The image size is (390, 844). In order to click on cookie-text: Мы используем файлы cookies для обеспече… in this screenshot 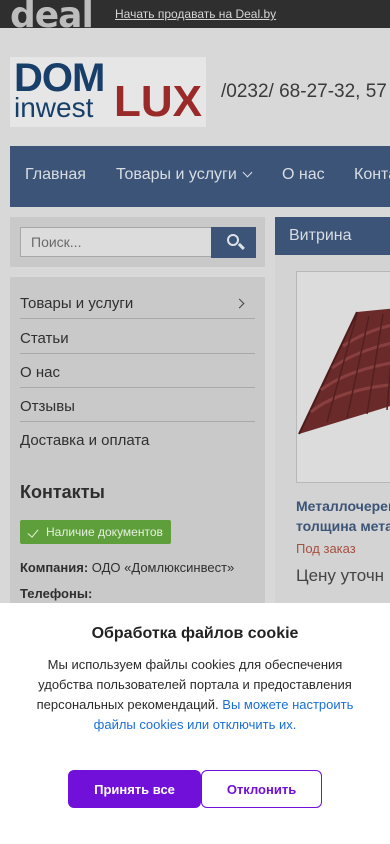, I will do `click(195, 695)`.